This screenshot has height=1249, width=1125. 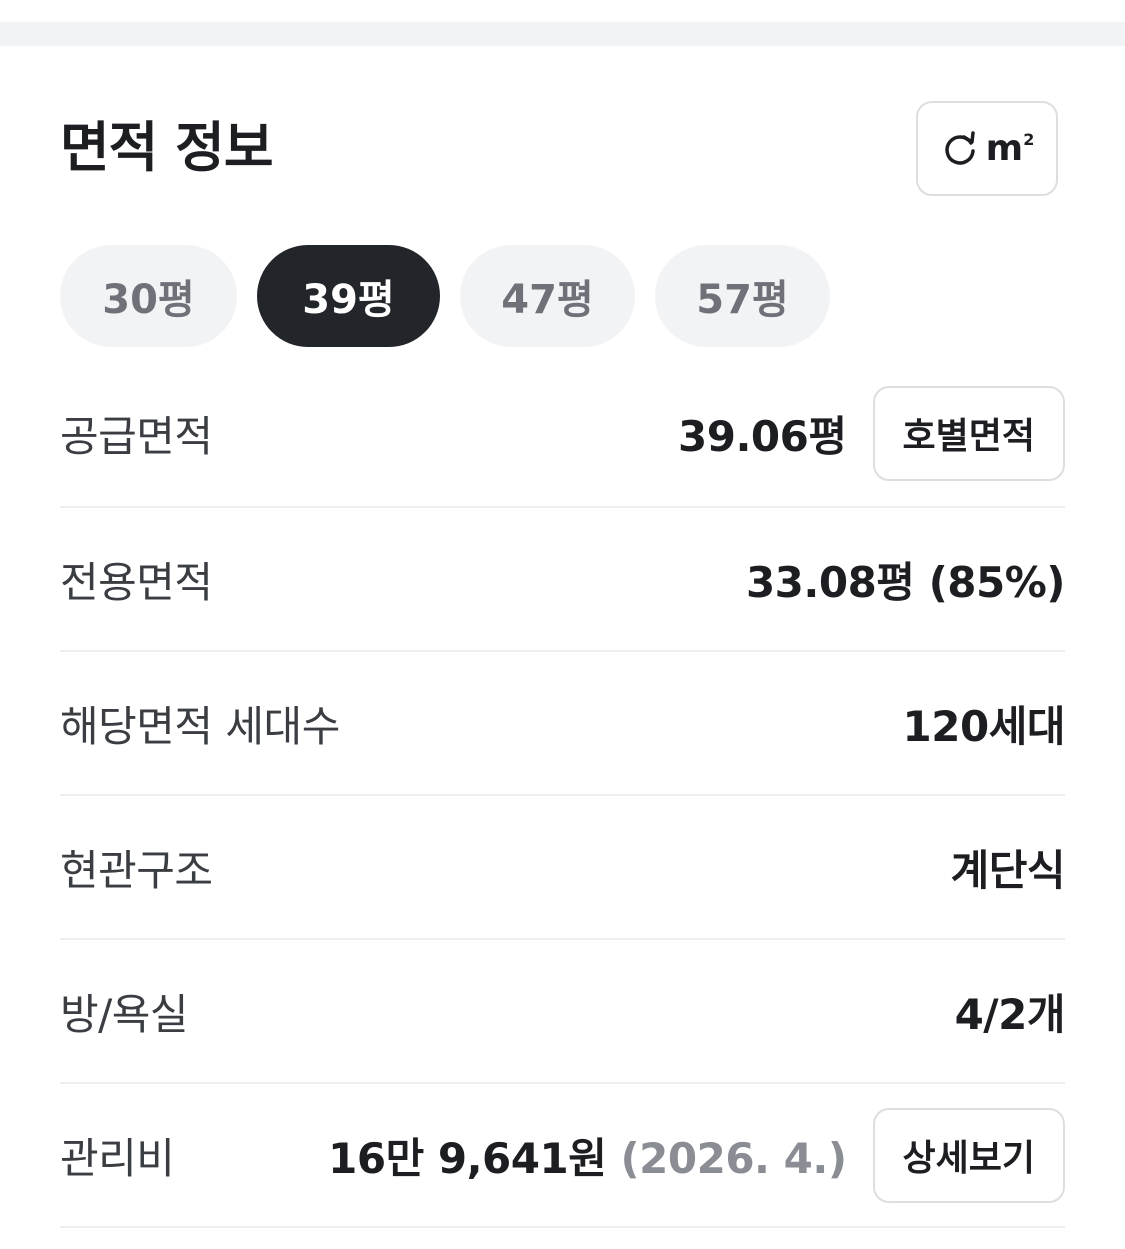 I want to click on row-label: 현관구조, so click(x=136, y=870).